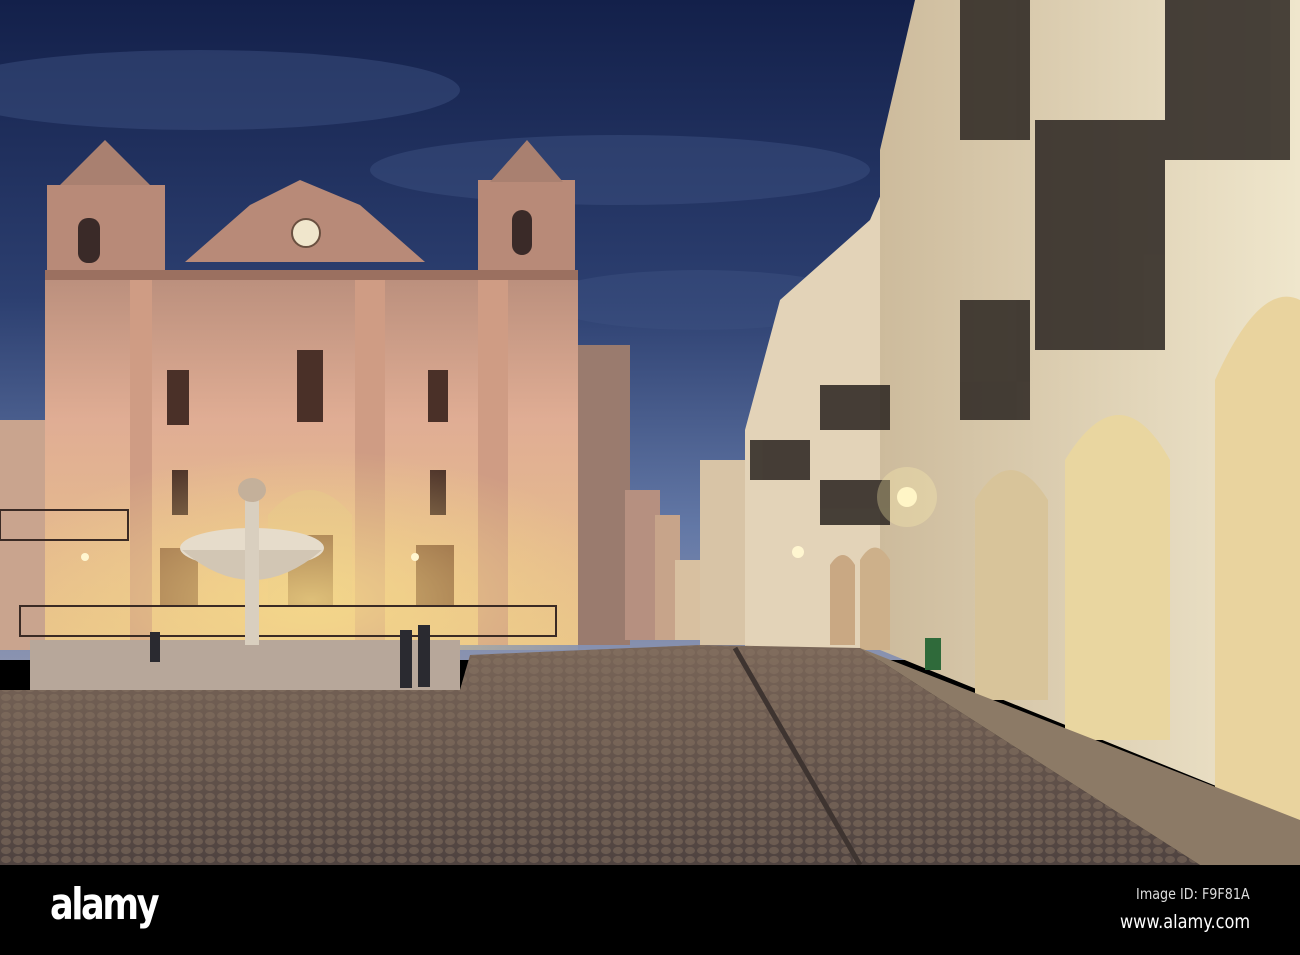 The height and width of the screenshot is (955, 1300). Describe the element at coordinates (25, 535) in the screenshot. I see `left-building` at that location.